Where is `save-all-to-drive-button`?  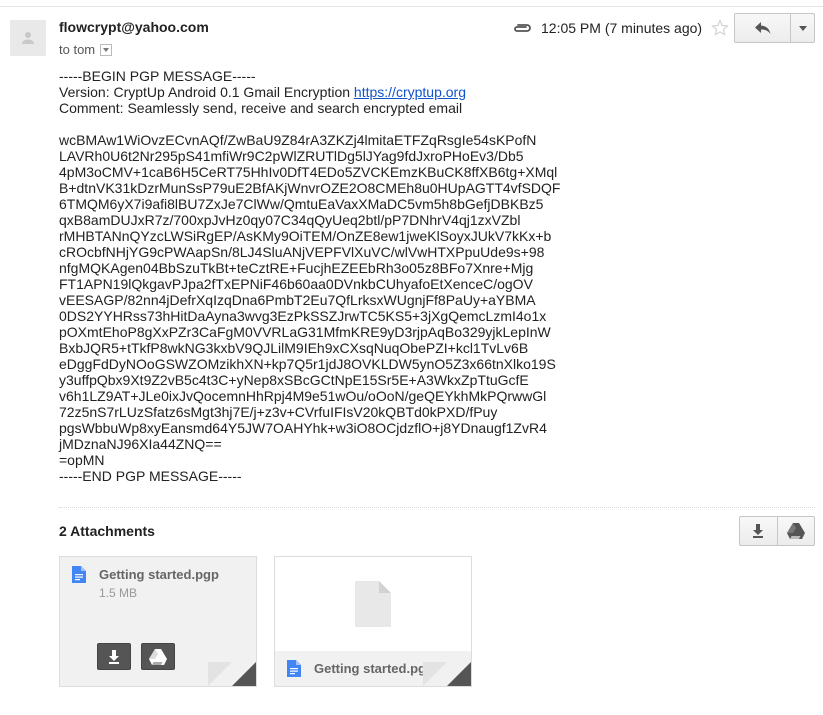
save-all-to-drive-button is located at coordinates (795, 531).